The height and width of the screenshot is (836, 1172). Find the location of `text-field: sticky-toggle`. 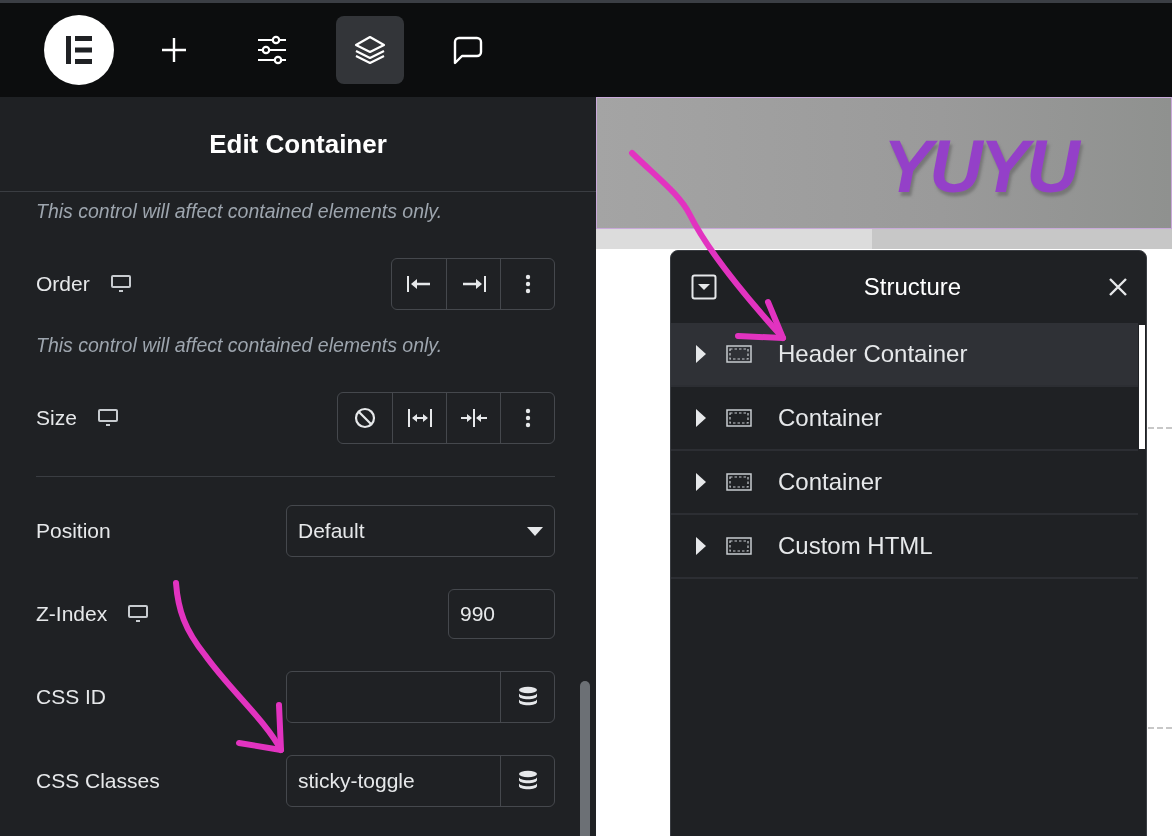

text-field: sticky-toggle is located at coordinates (393, 781).